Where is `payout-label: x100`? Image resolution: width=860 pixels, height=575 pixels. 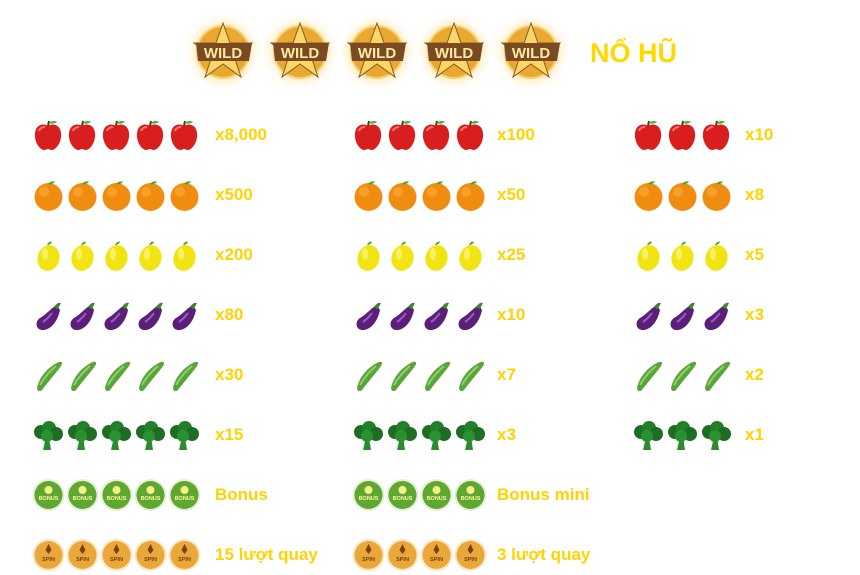
payout-label: x100 is located at coordinates (516, 134).